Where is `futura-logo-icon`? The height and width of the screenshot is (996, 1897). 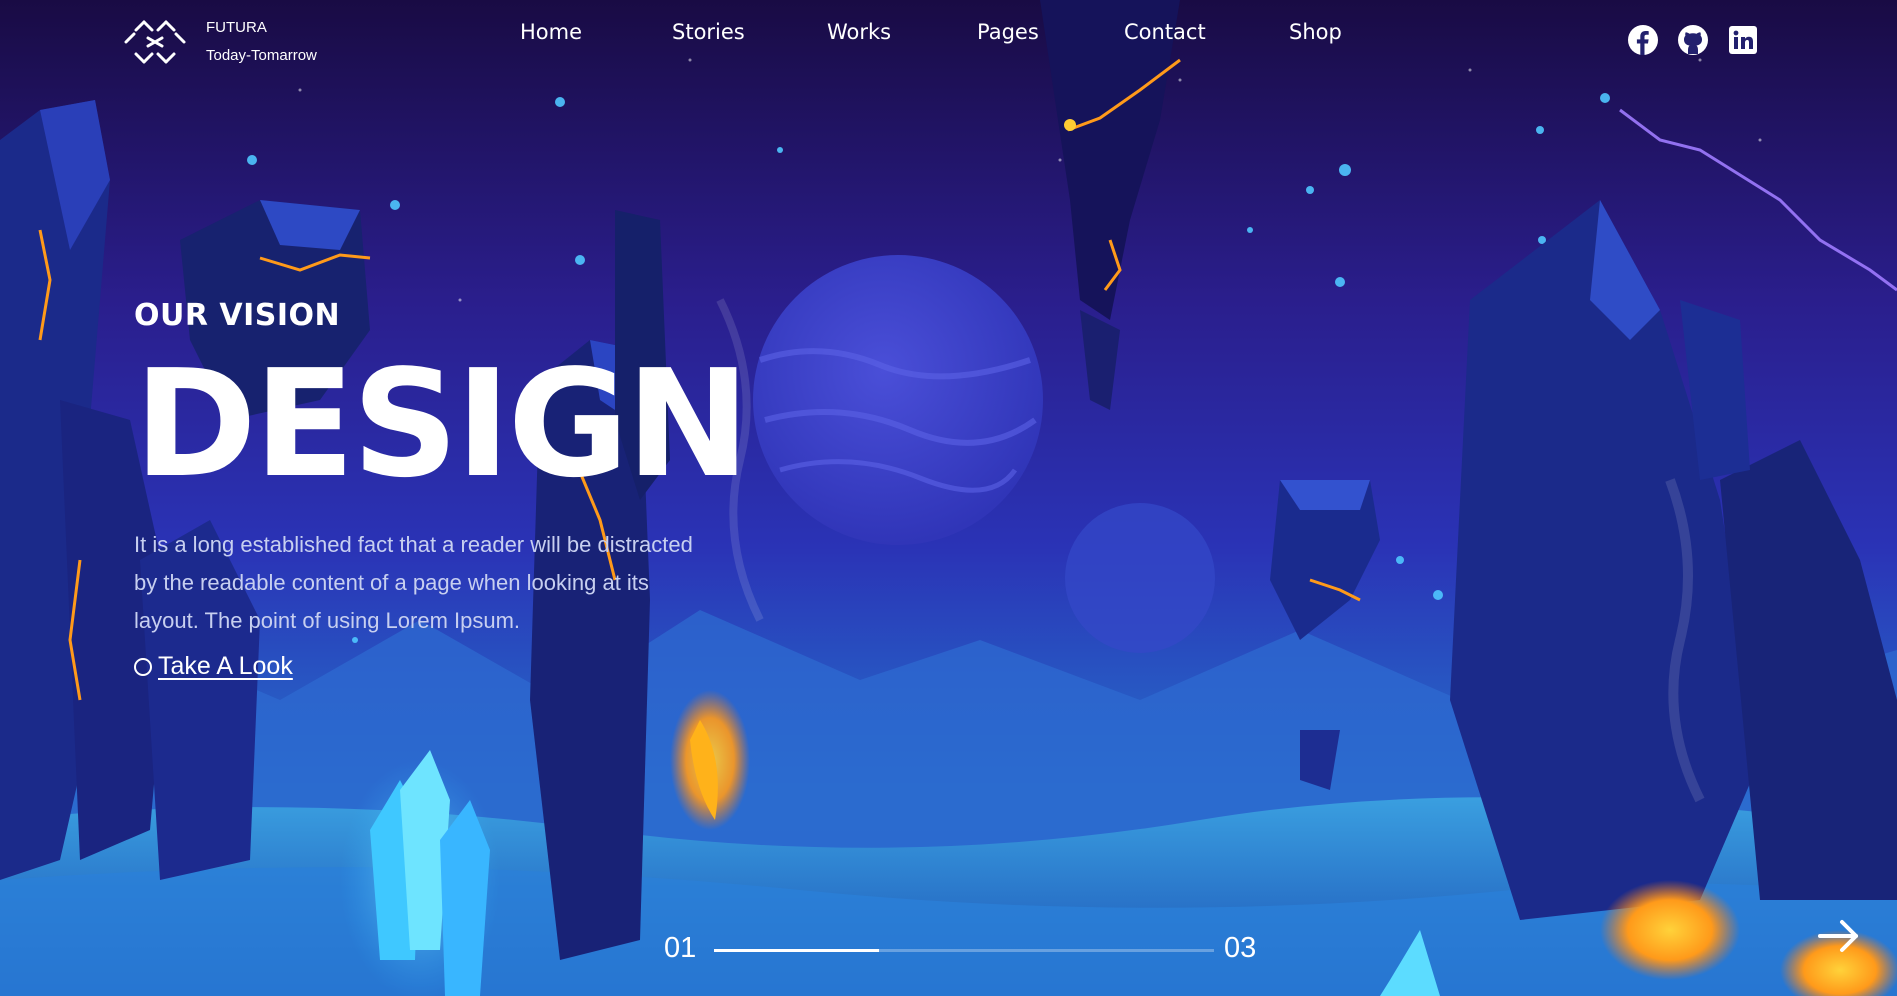
futura-logo-icon is located at coordinates (155, 42).